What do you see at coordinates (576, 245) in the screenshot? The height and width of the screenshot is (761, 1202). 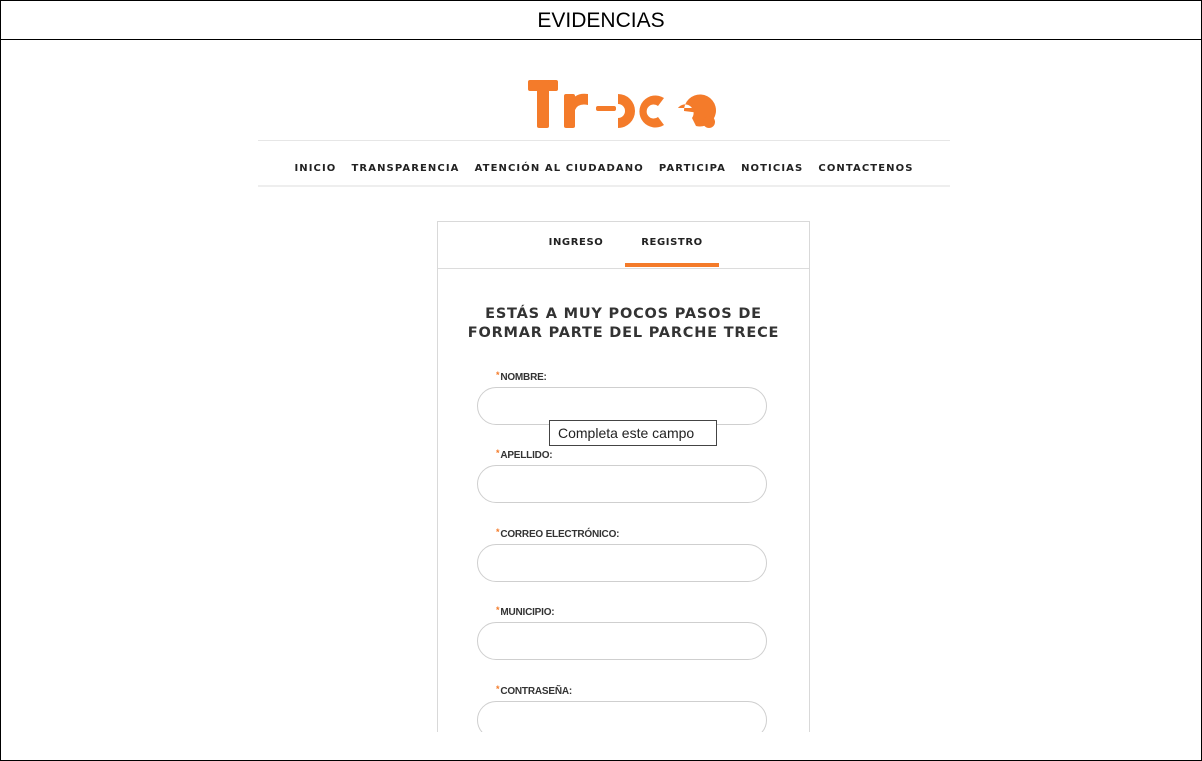 I see `tab-ingreso: INGRESO` at bounding box center [576, 245].